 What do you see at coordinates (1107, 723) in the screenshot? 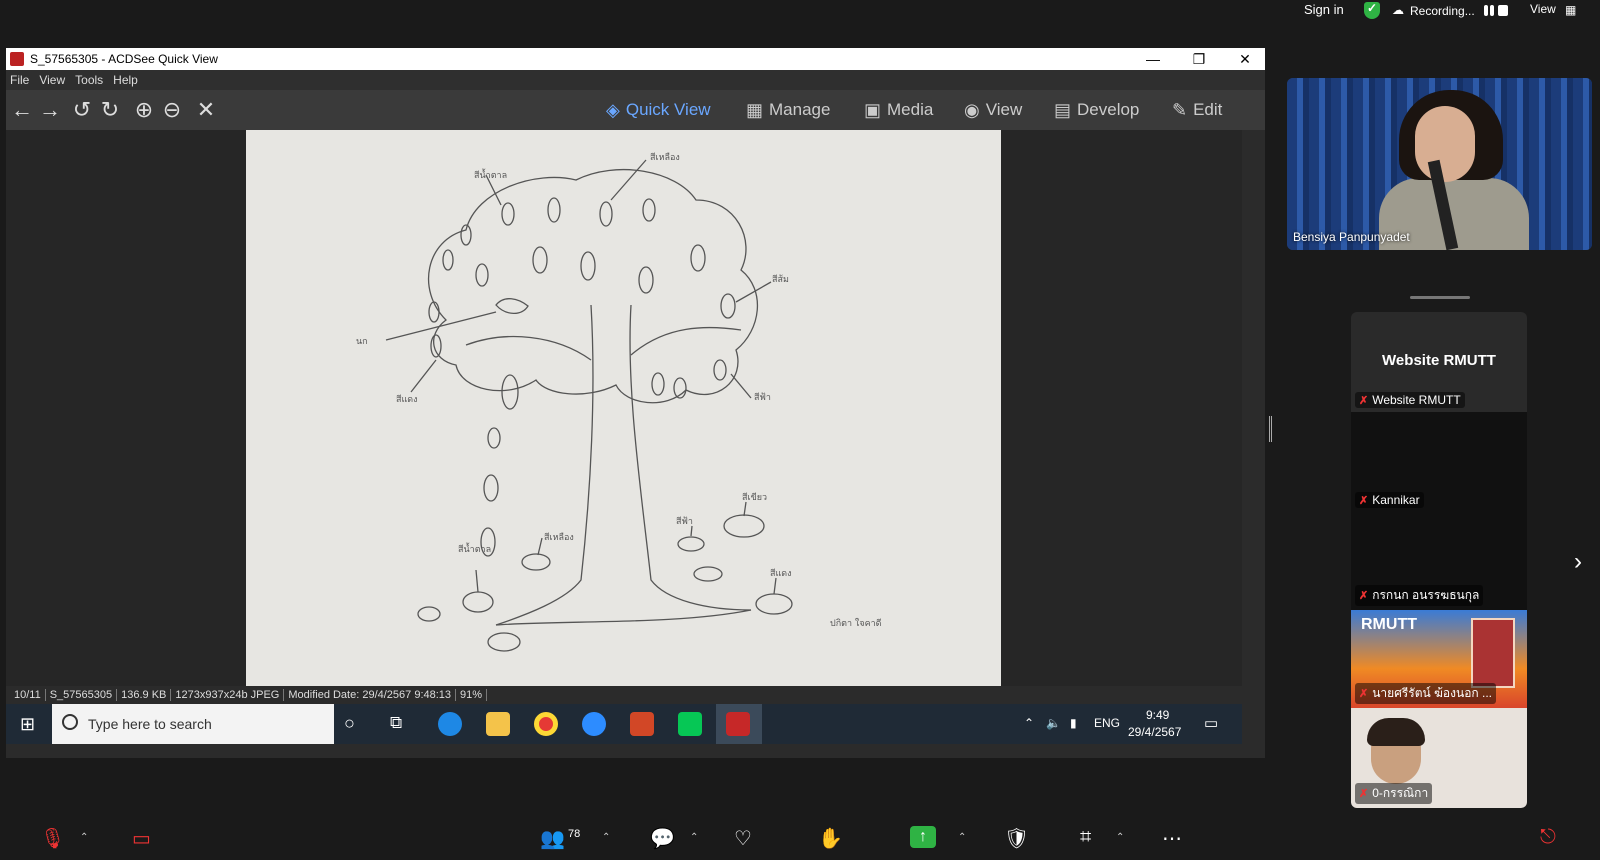
I see `language-indicator: ENG` at bounding box center [1107, 723].